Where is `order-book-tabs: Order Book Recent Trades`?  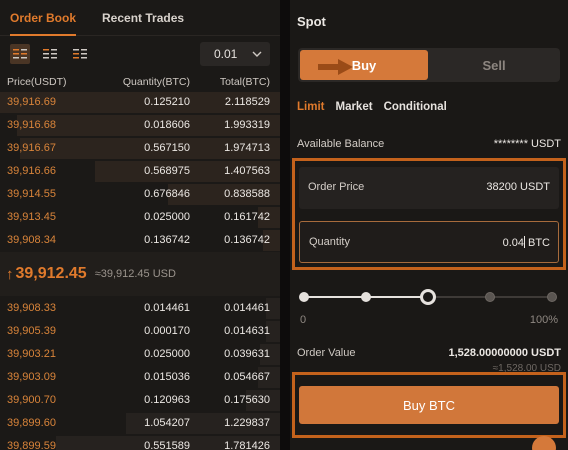
order-book-tabs: Order Book Recent Trades is located at coordinates (140, 18).